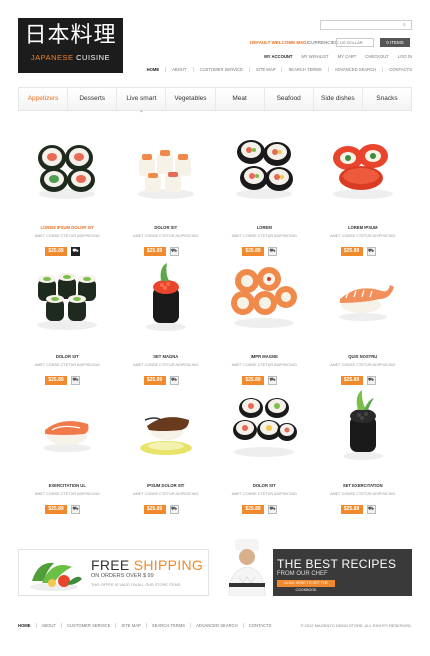 Image resolution: width=430 pixels, height=656 pixels. Describe the element at coordinates (172, 625) in the screenshot. I see `footer-search-terms: SEARCH TERMS` at that location.